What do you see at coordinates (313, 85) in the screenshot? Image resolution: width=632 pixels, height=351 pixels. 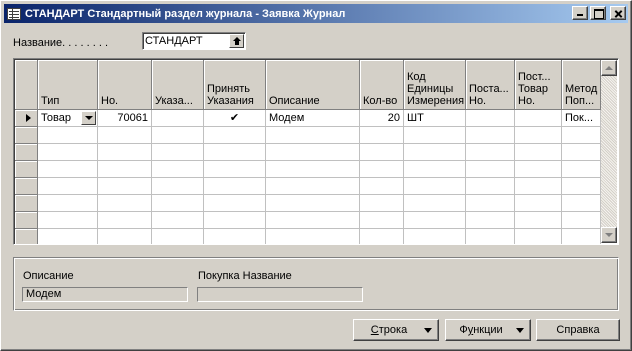 I see `column-header-desc: Описание` at bounding box center [313, 85].